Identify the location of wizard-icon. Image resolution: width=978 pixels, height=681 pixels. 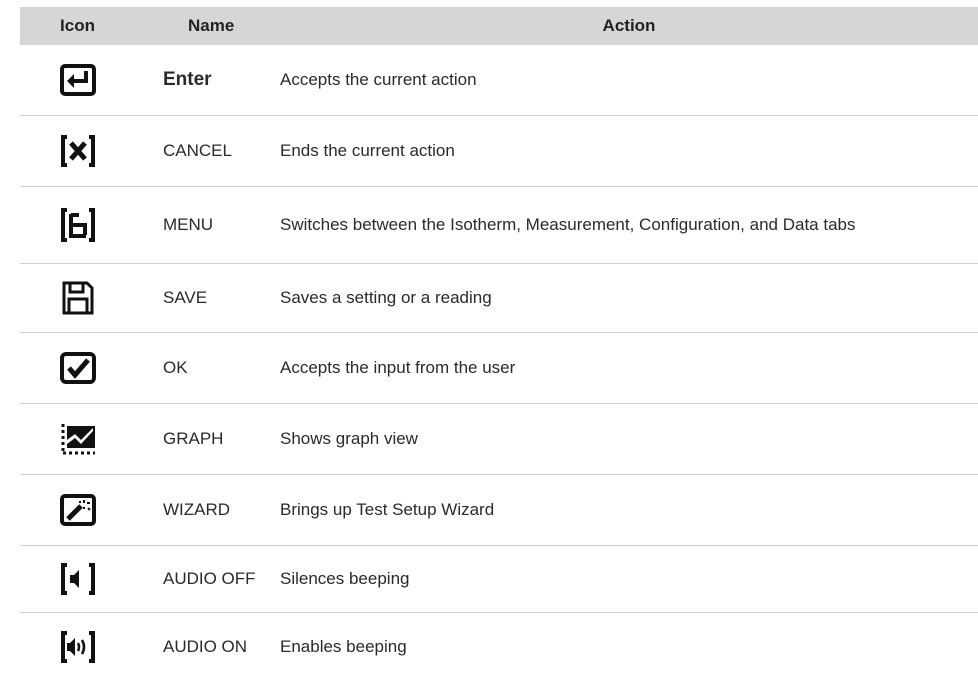
(77, 510).